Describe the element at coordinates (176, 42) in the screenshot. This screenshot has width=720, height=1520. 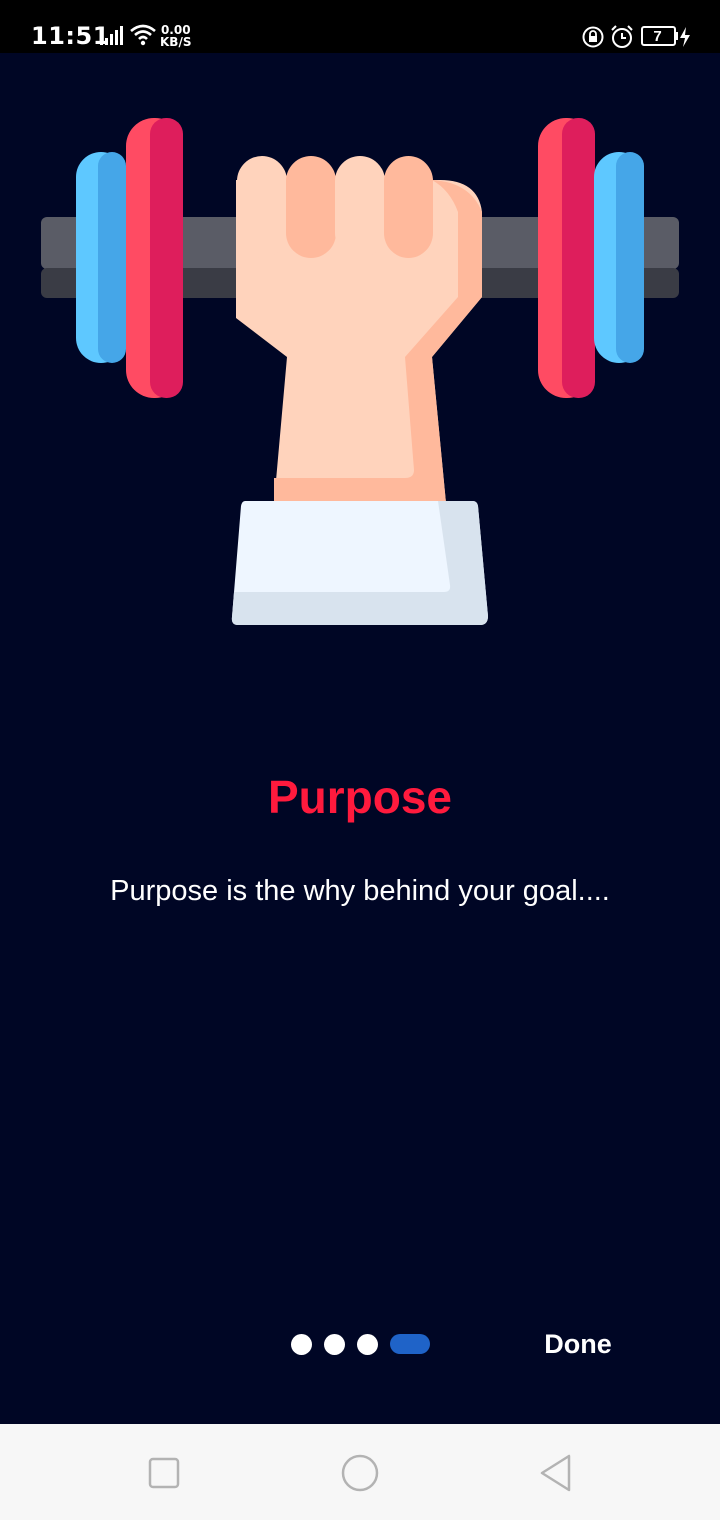
I see `network-speed-unit: KB/S` at that location.